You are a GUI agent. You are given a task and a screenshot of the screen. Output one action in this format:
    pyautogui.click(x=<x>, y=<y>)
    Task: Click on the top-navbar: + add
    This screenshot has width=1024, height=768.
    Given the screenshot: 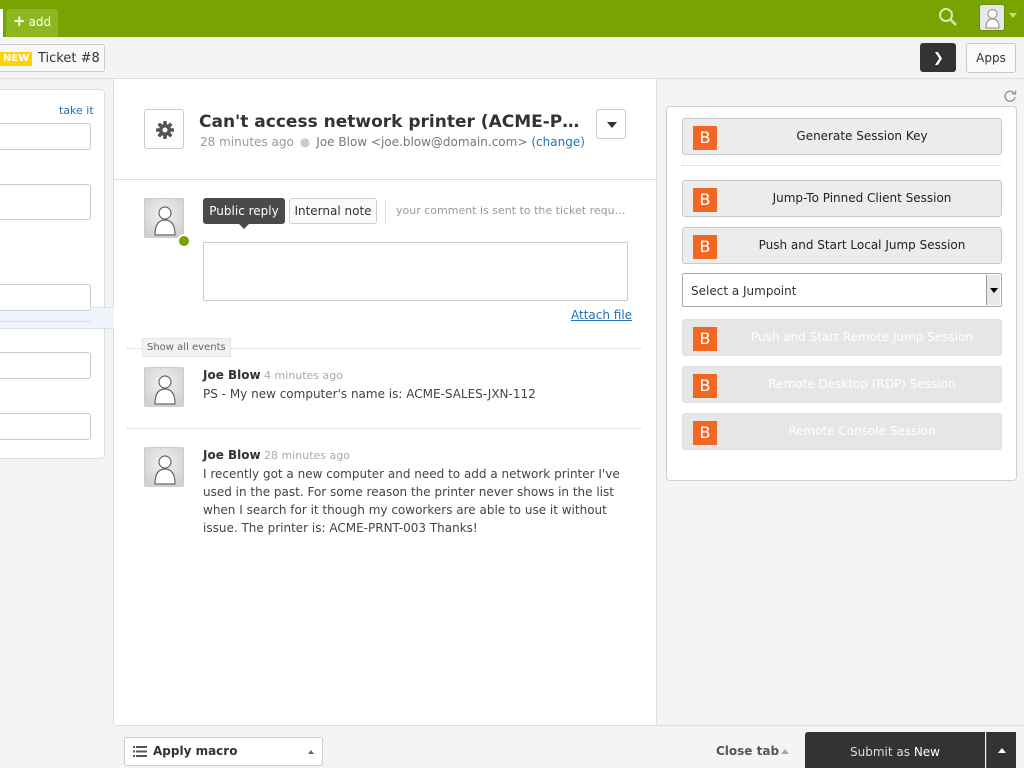 What is the action you would take?
    pyautogui.click(x=512, y=18)
    